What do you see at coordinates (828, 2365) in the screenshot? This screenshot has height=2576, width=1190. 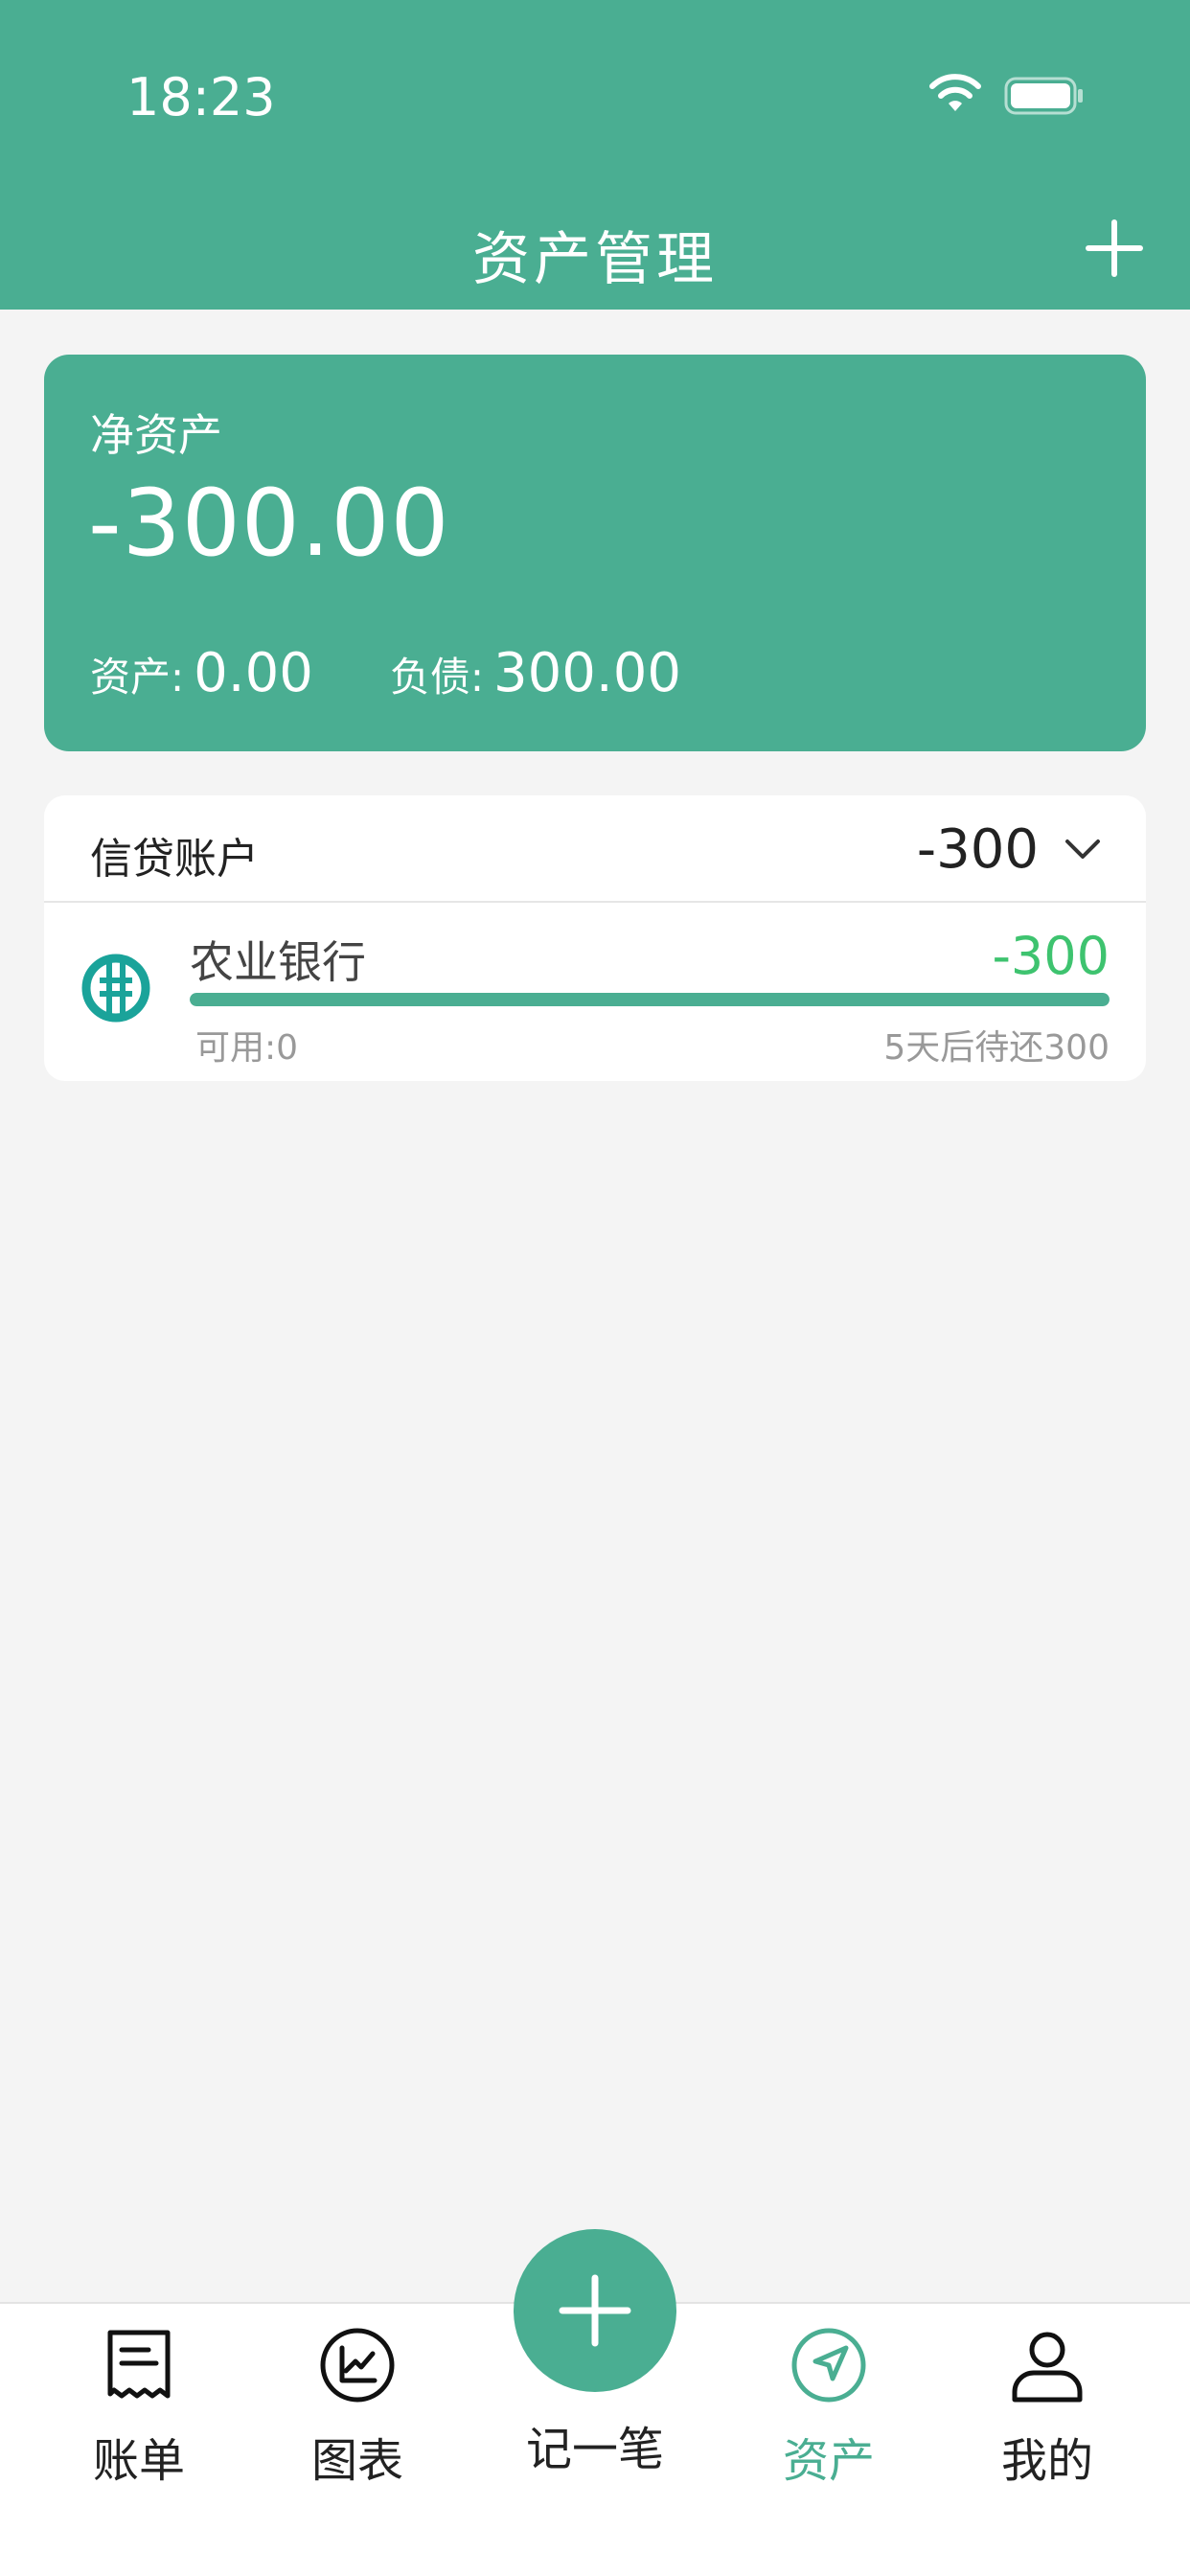 I see `compass-icon` at bounding box center [828, 2365].